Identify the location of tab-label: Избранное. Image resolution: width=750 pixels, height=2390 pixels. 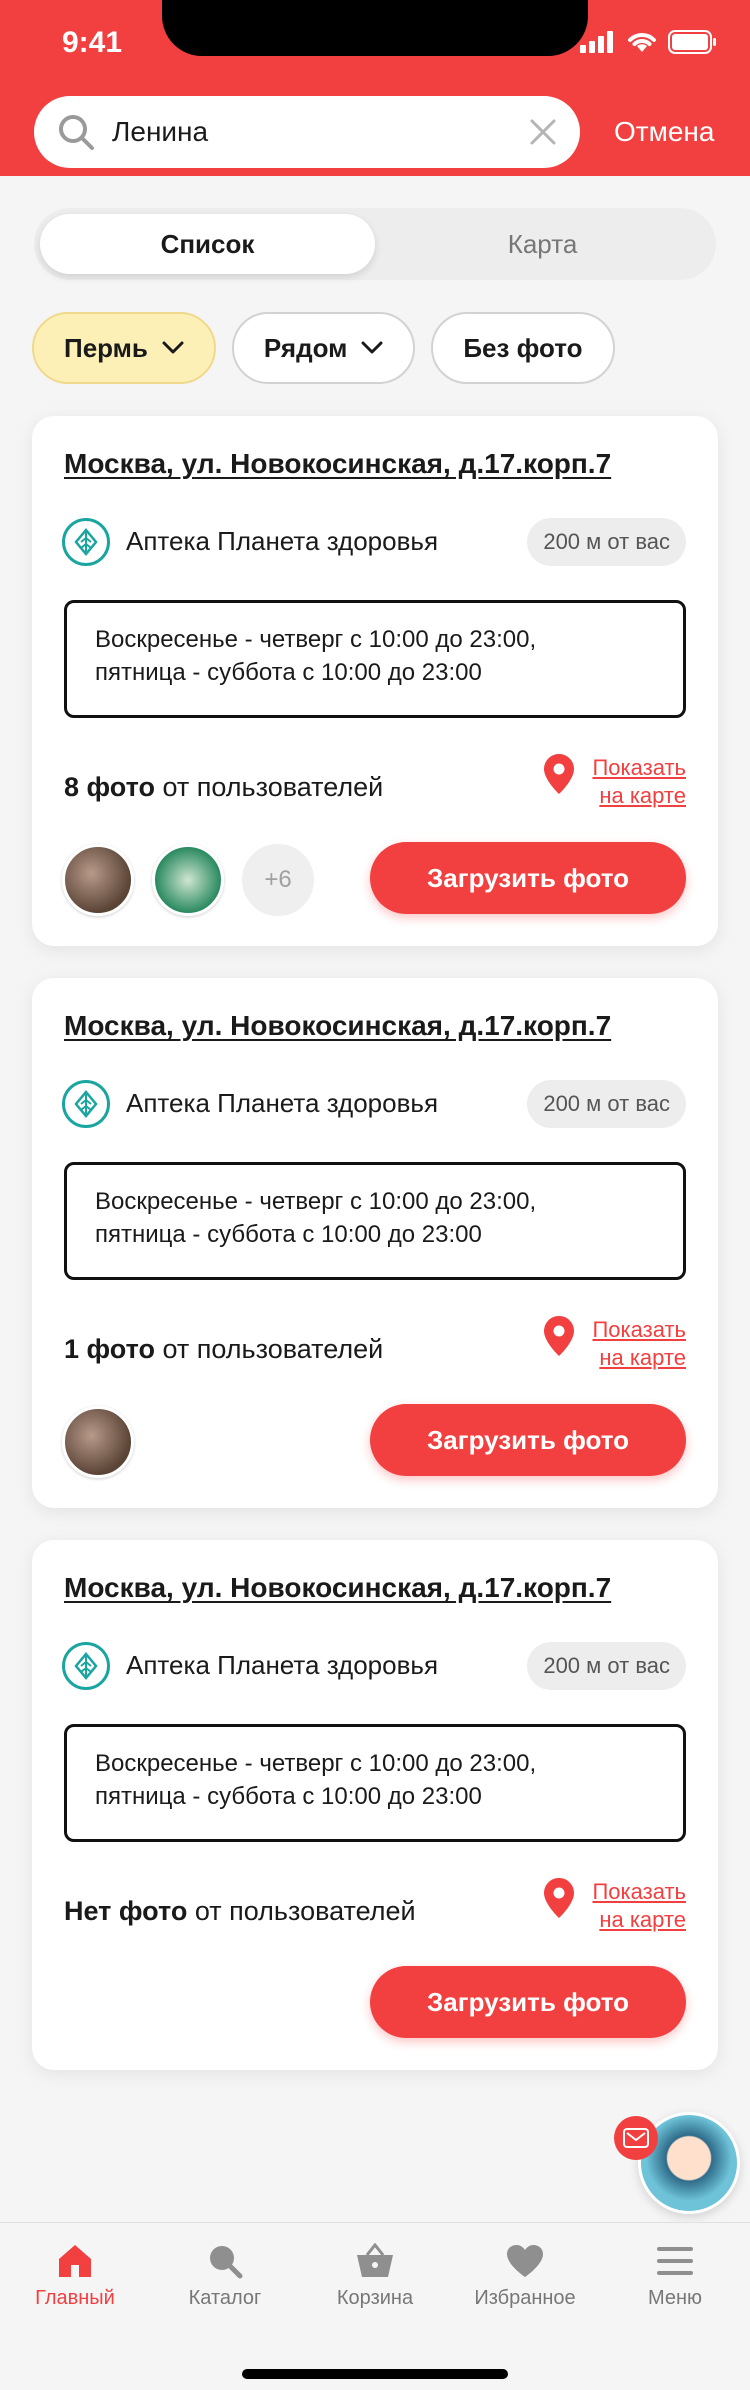
(525, 2298).